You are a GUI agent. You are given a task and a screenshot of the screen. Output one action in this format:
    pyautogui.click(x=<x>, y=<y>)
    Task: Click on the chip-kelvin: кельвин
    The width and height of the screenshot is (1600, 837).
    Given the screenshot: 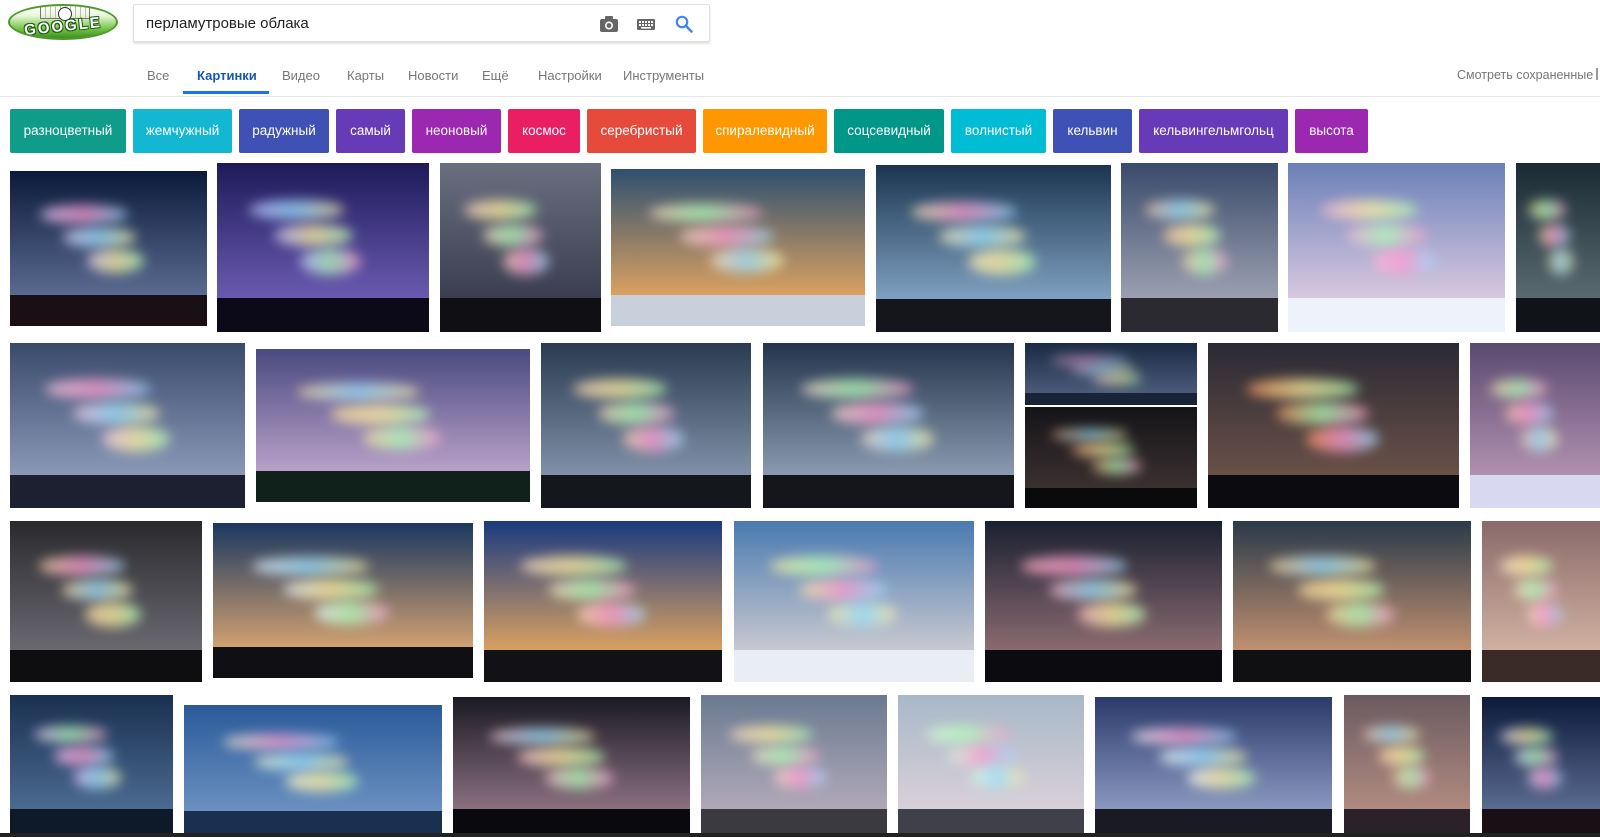 What is the action you would take?
    pyautogui.click(x=1092, y=131)
    